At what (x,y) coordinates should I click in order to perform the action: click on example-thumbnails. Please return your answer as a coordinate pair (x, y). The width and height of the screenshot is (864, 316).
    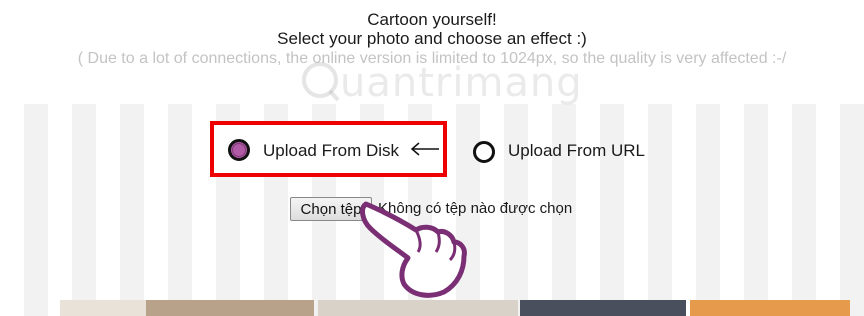
    Looking at the image, I should click on (432, 308).